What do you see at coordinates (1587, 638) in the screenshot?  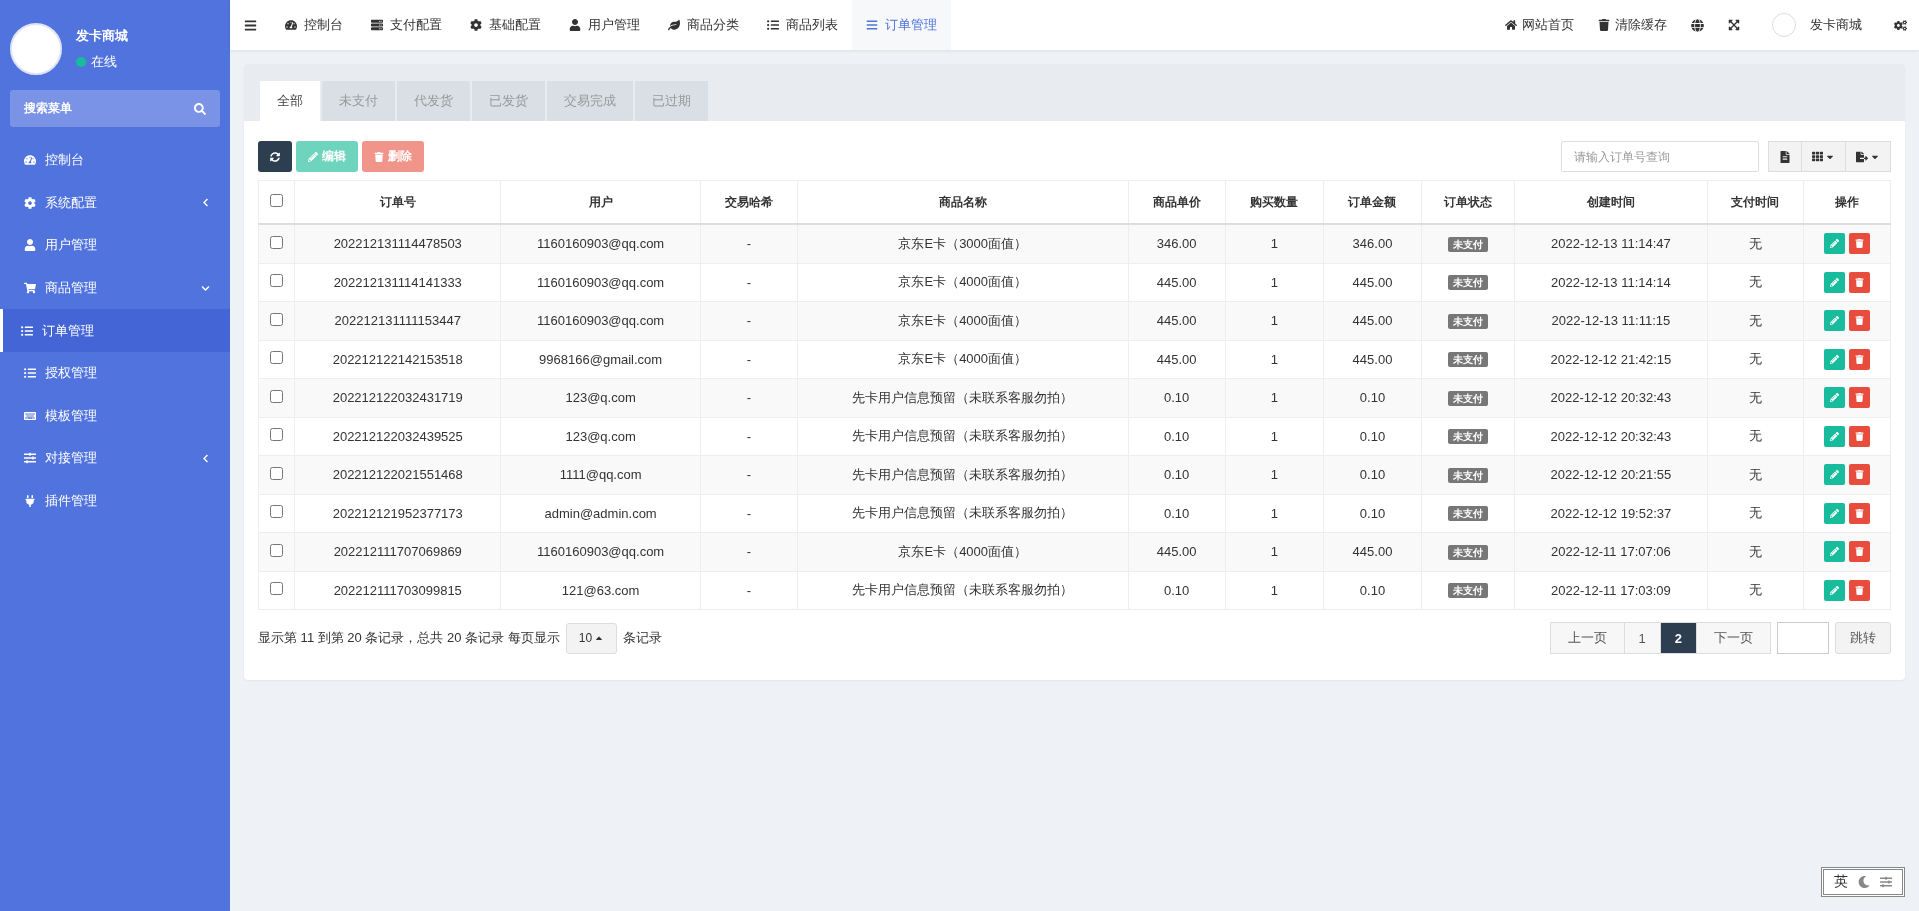 I see `page-button: 上一页` at bounding box center [1587, 638].